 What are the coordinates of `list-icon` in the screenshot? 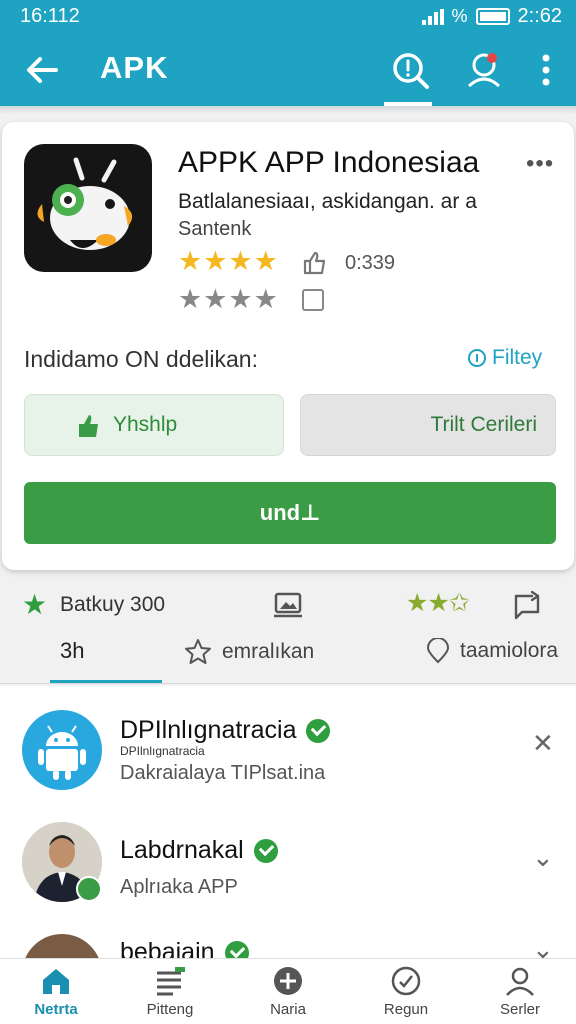 It's located at (171, 981).